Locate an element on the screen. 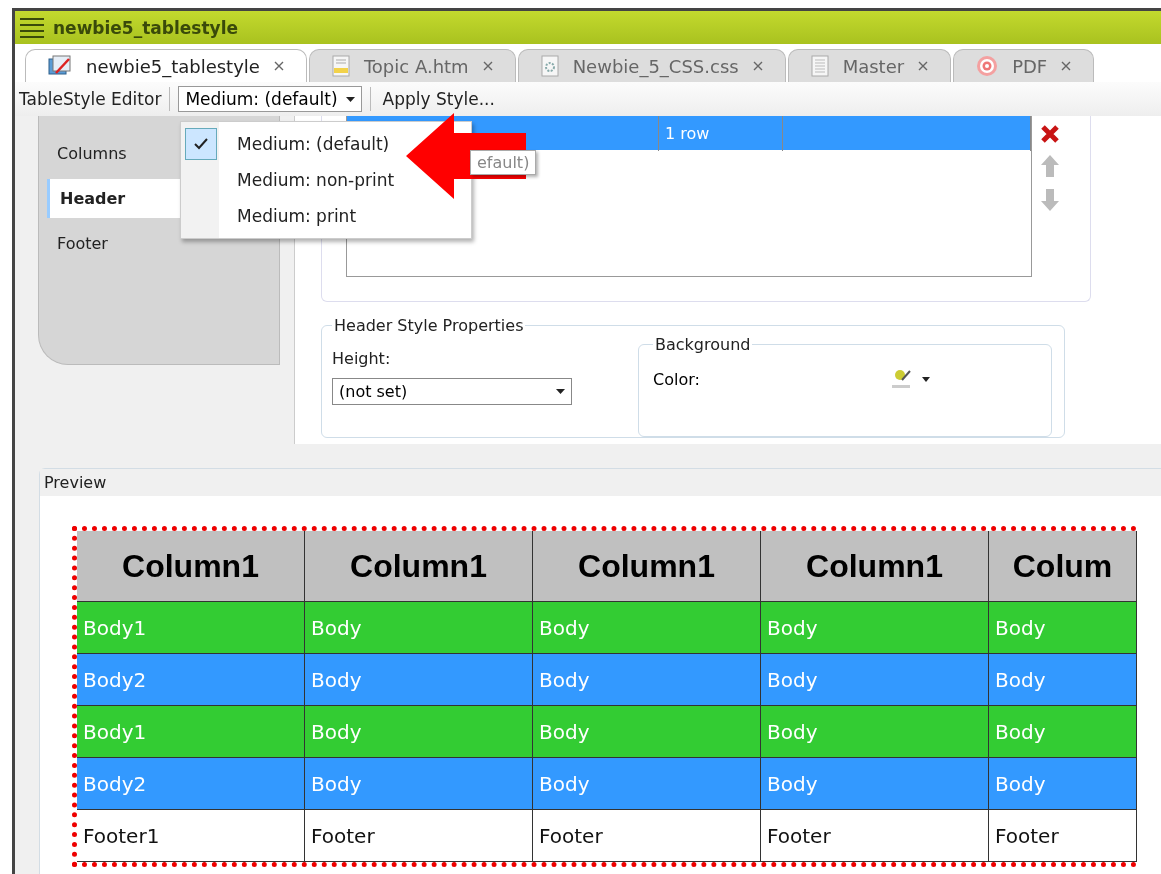  field-label: Height: is located at coordinates (362, 358).